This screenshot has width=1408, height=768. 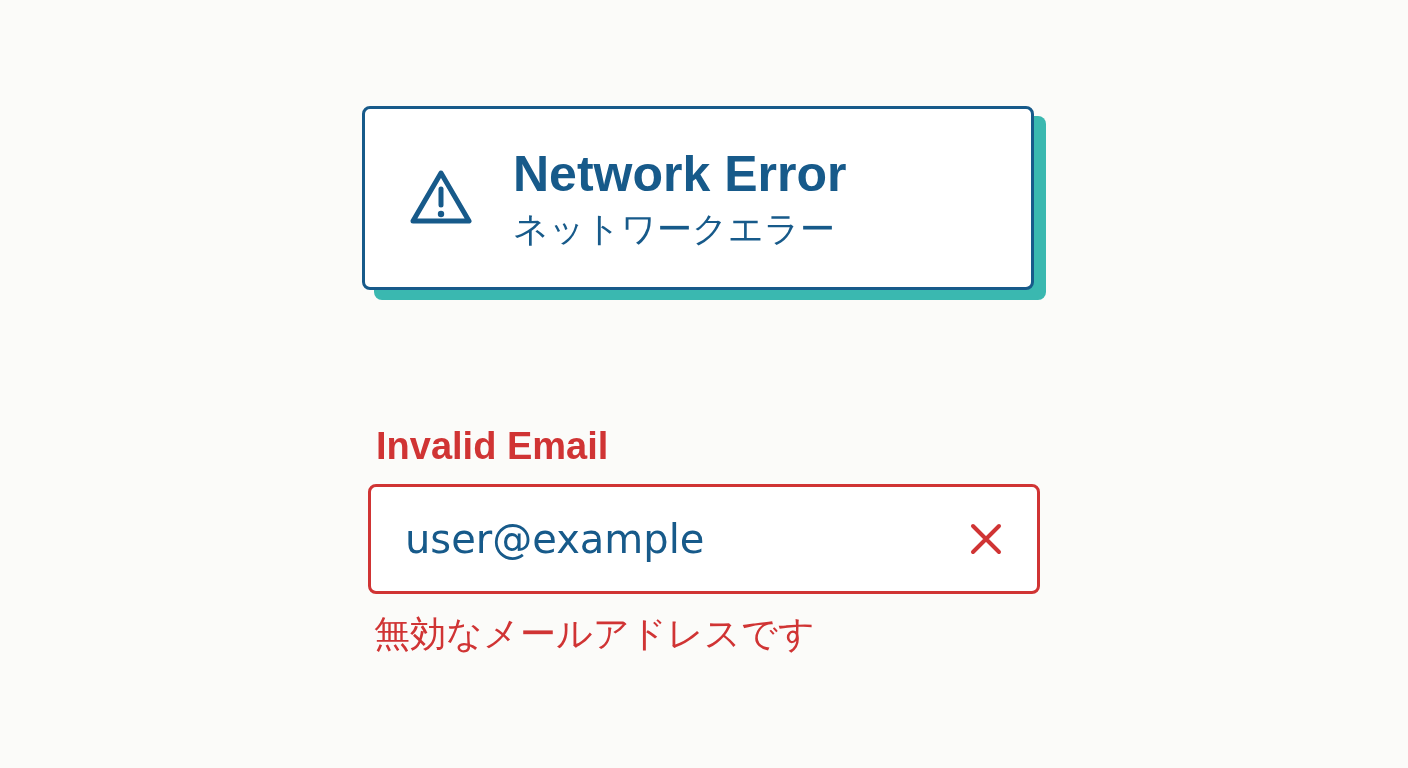 I want to click on field-label: Invalid Email, so click(x=492, y=447).